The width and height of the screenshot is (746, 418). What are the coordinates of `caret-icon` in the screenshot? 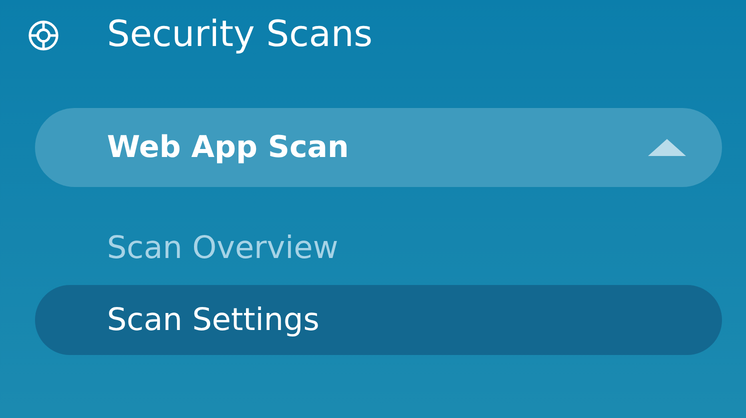 It's located at (667, 147).